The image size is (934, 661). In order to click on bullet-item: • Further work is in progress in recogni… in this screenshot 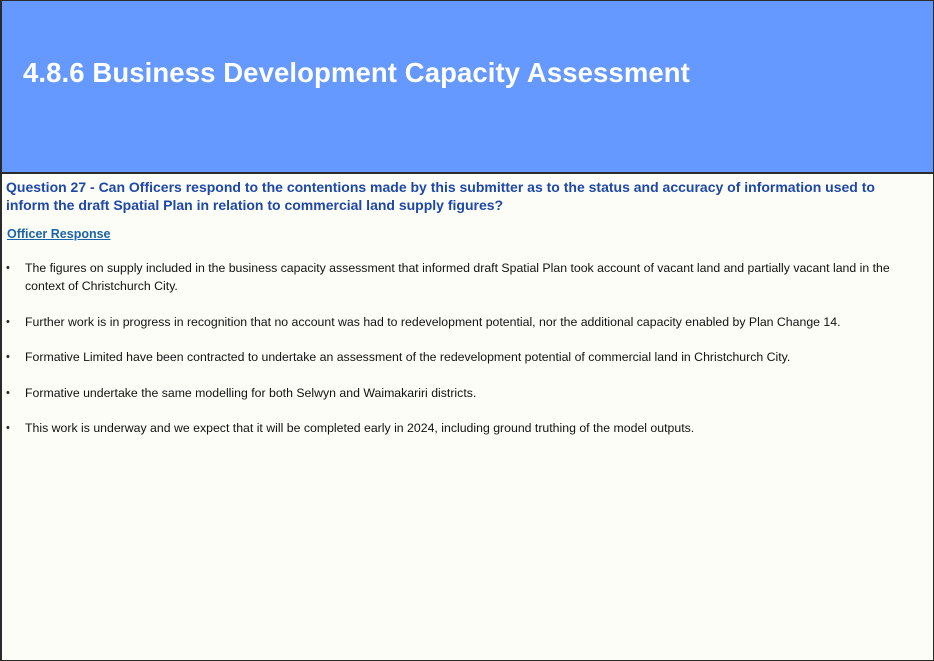, I will do `click(462, 322)`.